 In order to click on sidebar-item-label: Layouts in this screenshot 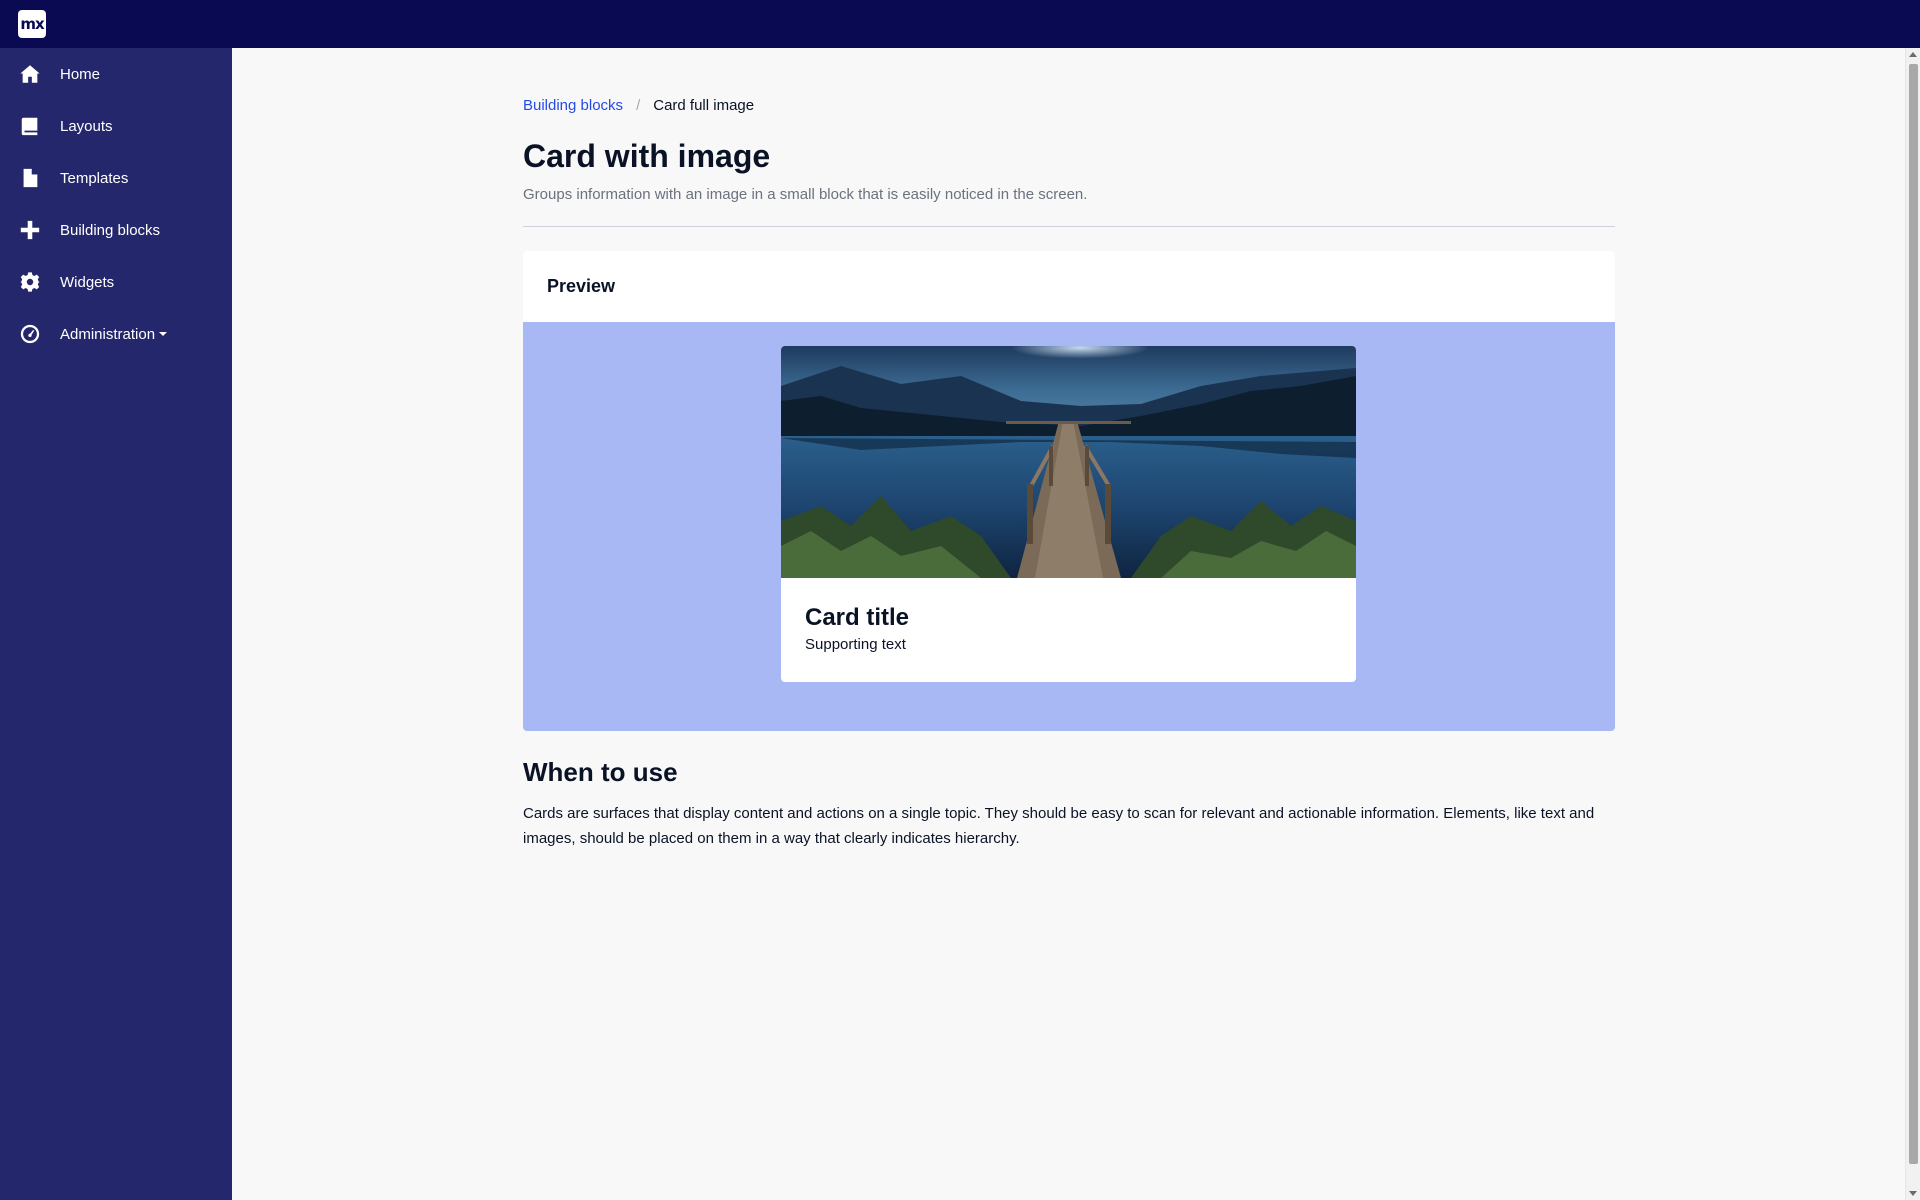, I will do `click(86, 126)`.